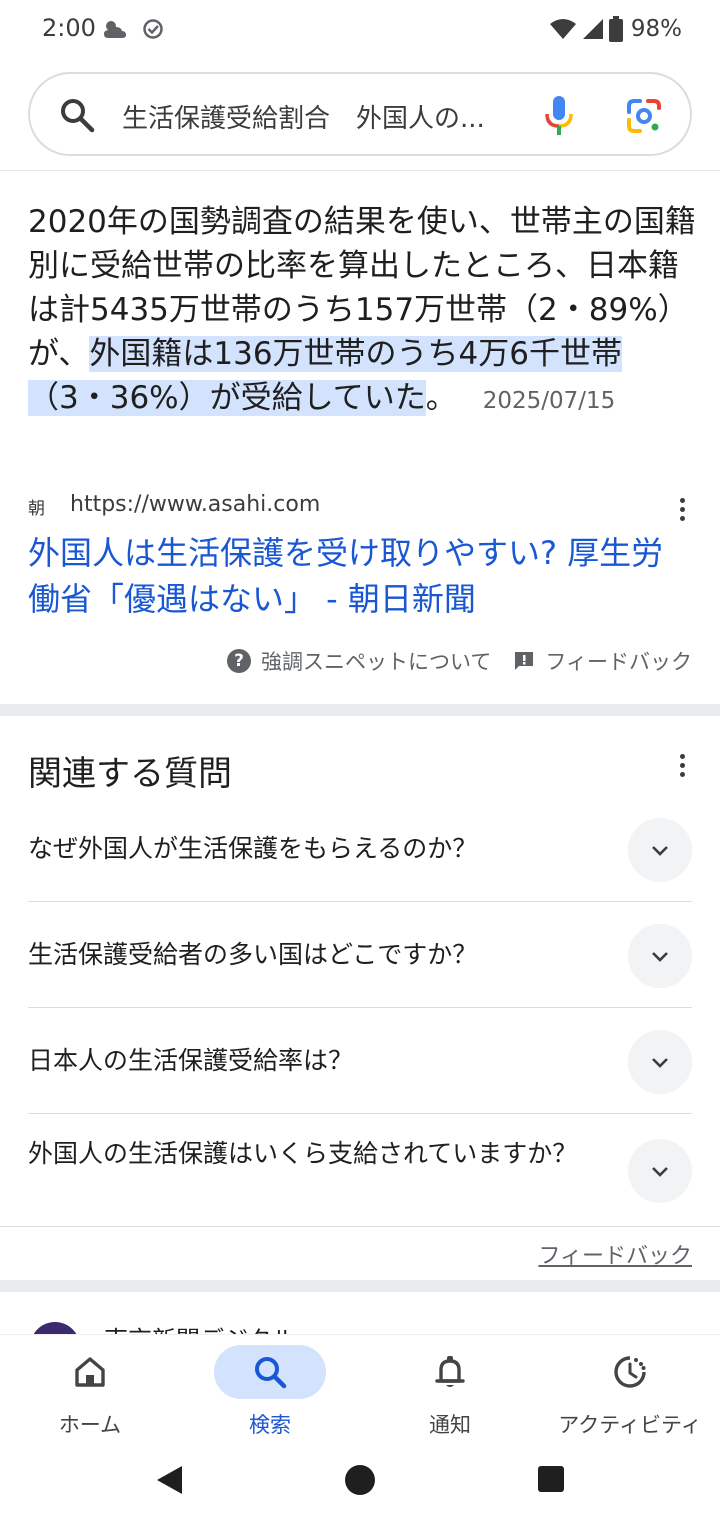  What do you see at coordinates (630, 1425) in the screenshot?
I see `nav-activity-label: アクティビティ` at bounding box center [630, 1425].